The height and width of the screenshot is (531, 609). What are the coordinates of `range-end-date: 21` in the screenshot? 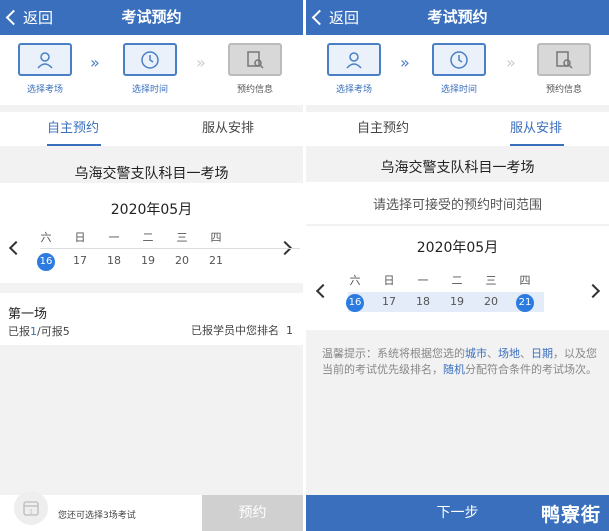 It's located at (525, 302).